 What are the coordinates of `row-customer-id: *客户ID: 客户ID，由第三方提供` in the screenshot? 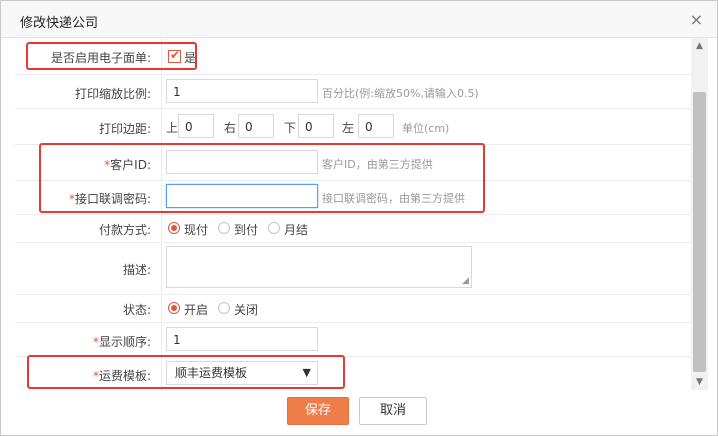 It's located at (353, 162).